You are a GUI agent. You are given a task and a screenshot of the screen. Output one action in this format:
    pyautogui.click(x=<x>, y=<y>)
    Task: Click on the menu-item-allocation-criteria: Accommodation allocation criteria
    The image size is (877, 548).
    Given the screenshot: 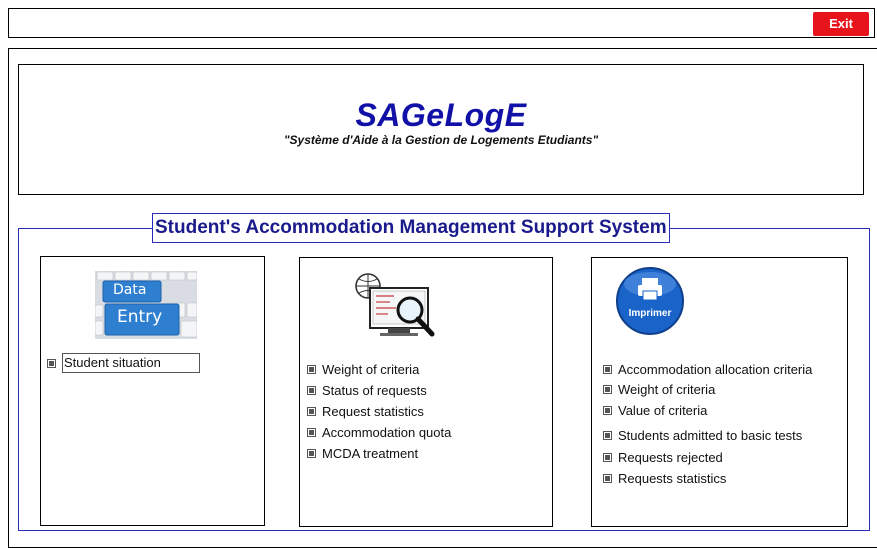 What is the action you would take?
    pyautogui.click(x=707, y=369)
    